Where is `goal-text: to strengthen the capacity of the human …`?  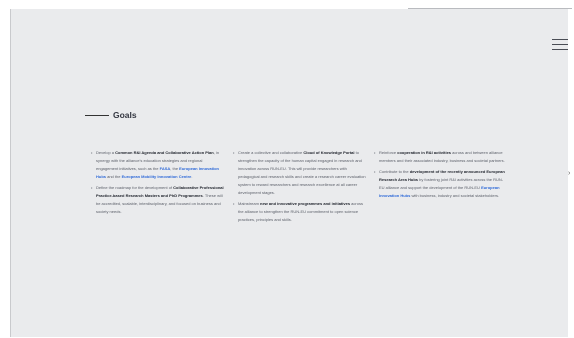
goal-text: to strengthen the capacity of the human … is located at coordinates (302, 172).